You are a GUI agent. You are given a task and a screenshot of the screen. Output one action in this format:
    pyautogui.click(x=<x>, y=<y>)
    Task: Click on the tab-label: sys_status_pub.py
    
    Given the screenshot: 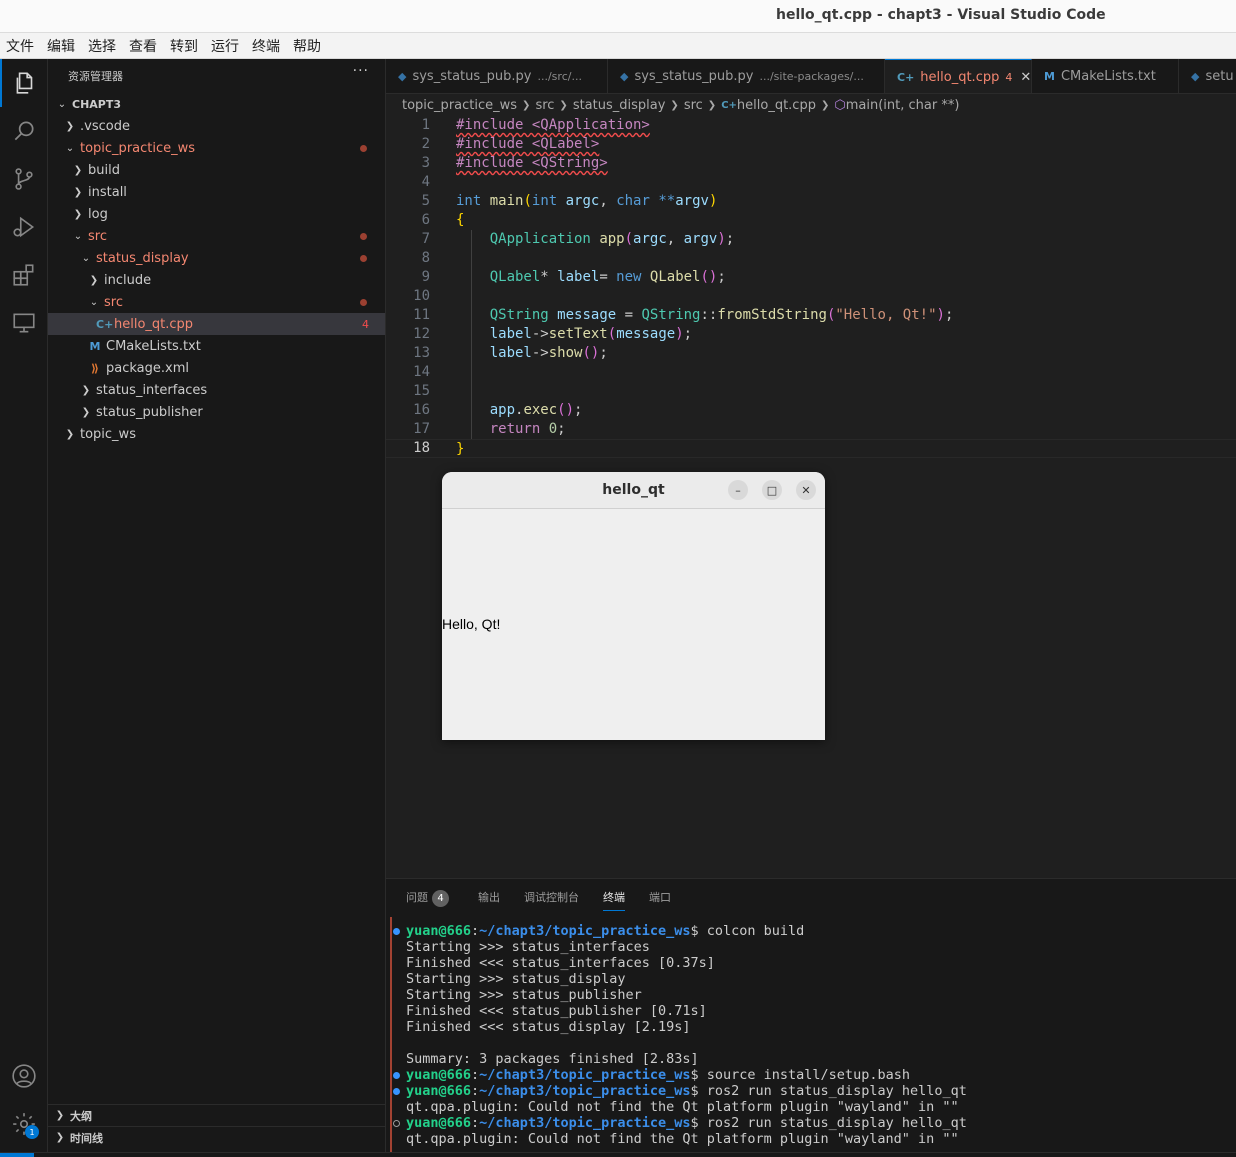 What is the action you would take?
    pyautogui.click(x=694, y=76)
    